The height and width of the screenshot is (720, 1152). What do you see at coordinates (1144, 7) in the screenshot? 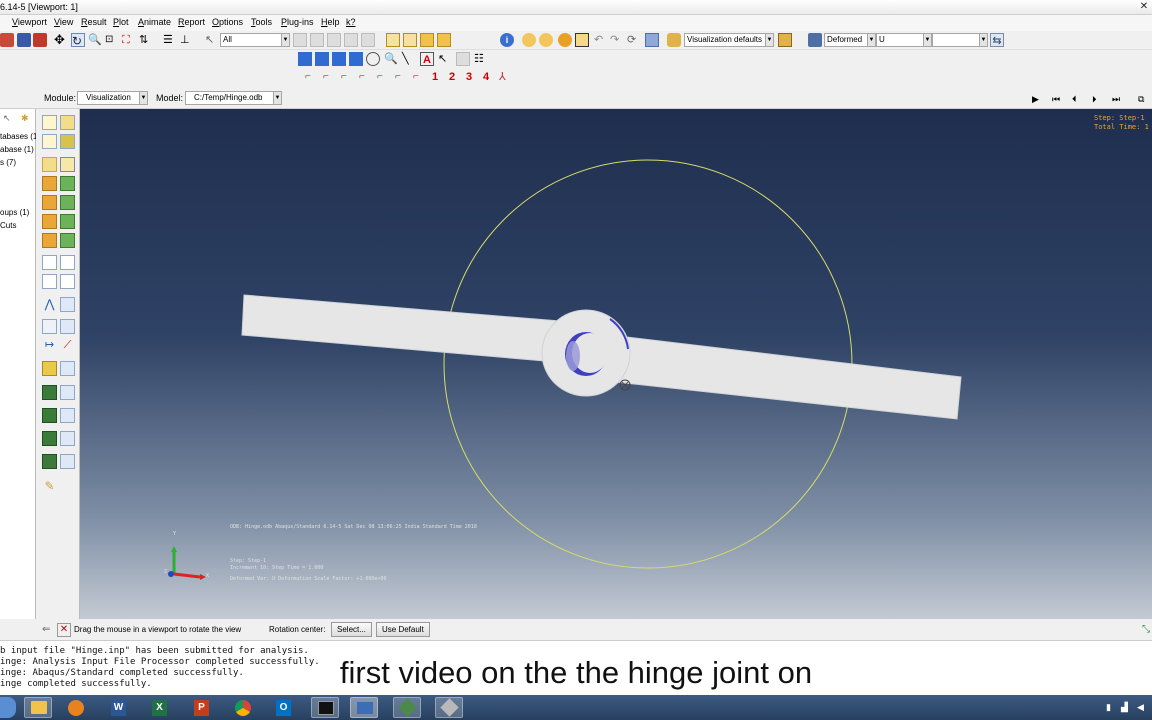
I see `close-icon: ✕` at bounding box center [1144, 7].